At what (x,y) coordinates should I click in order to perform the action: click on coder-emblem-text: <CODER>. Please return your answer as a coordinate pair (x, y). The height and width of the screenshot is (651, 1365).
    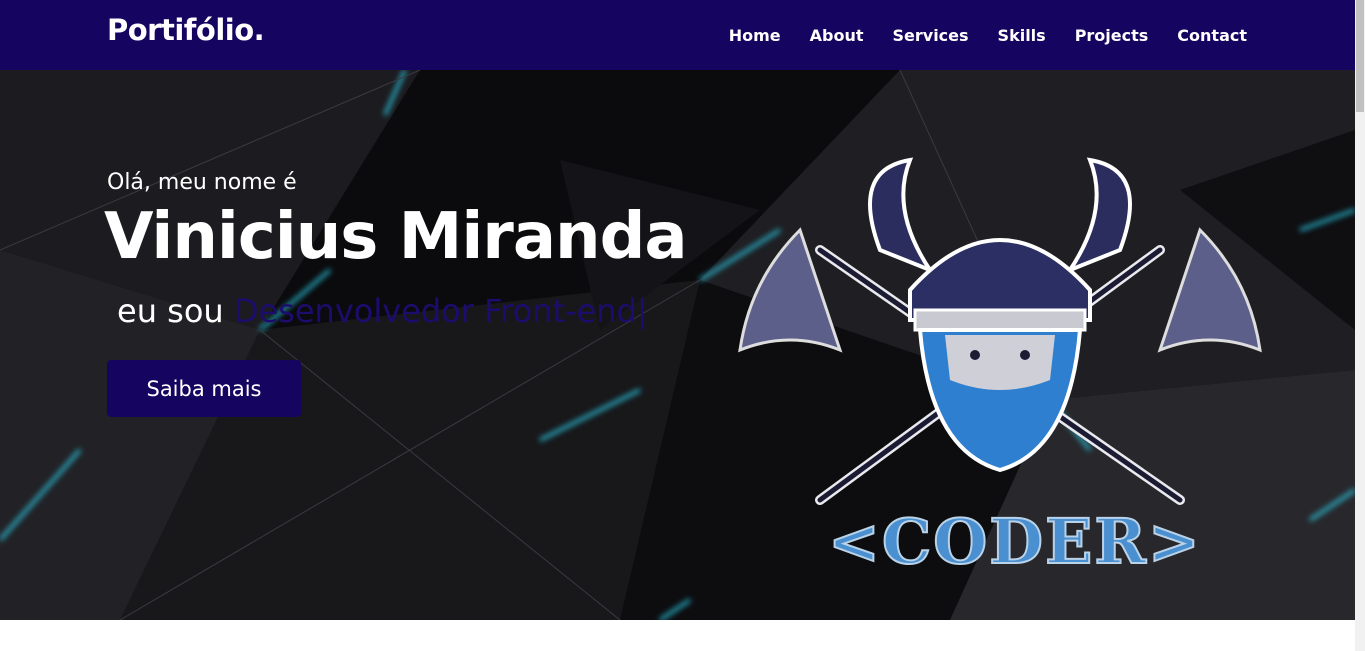
    Looking at the image, I should click on (1014, 541).